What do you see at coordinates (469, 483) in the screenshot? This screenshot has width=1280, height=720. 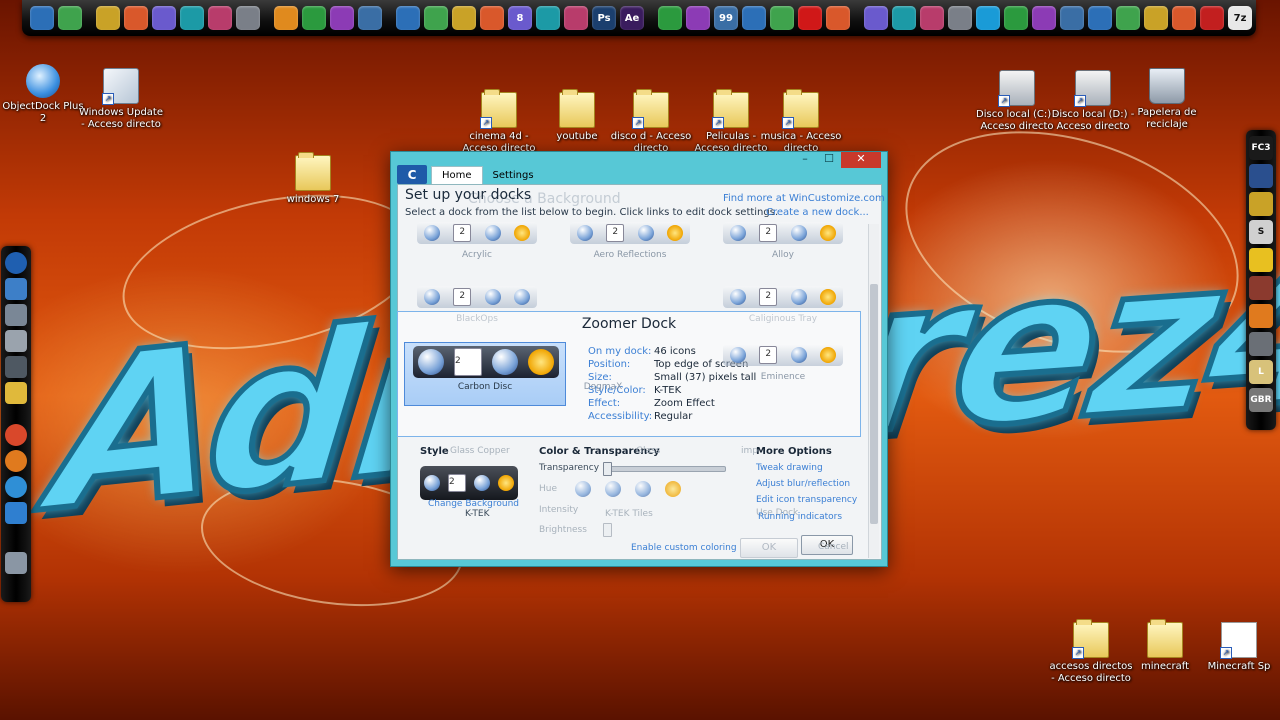 I see `style-preview: 2` at bounding box center [469, 483].